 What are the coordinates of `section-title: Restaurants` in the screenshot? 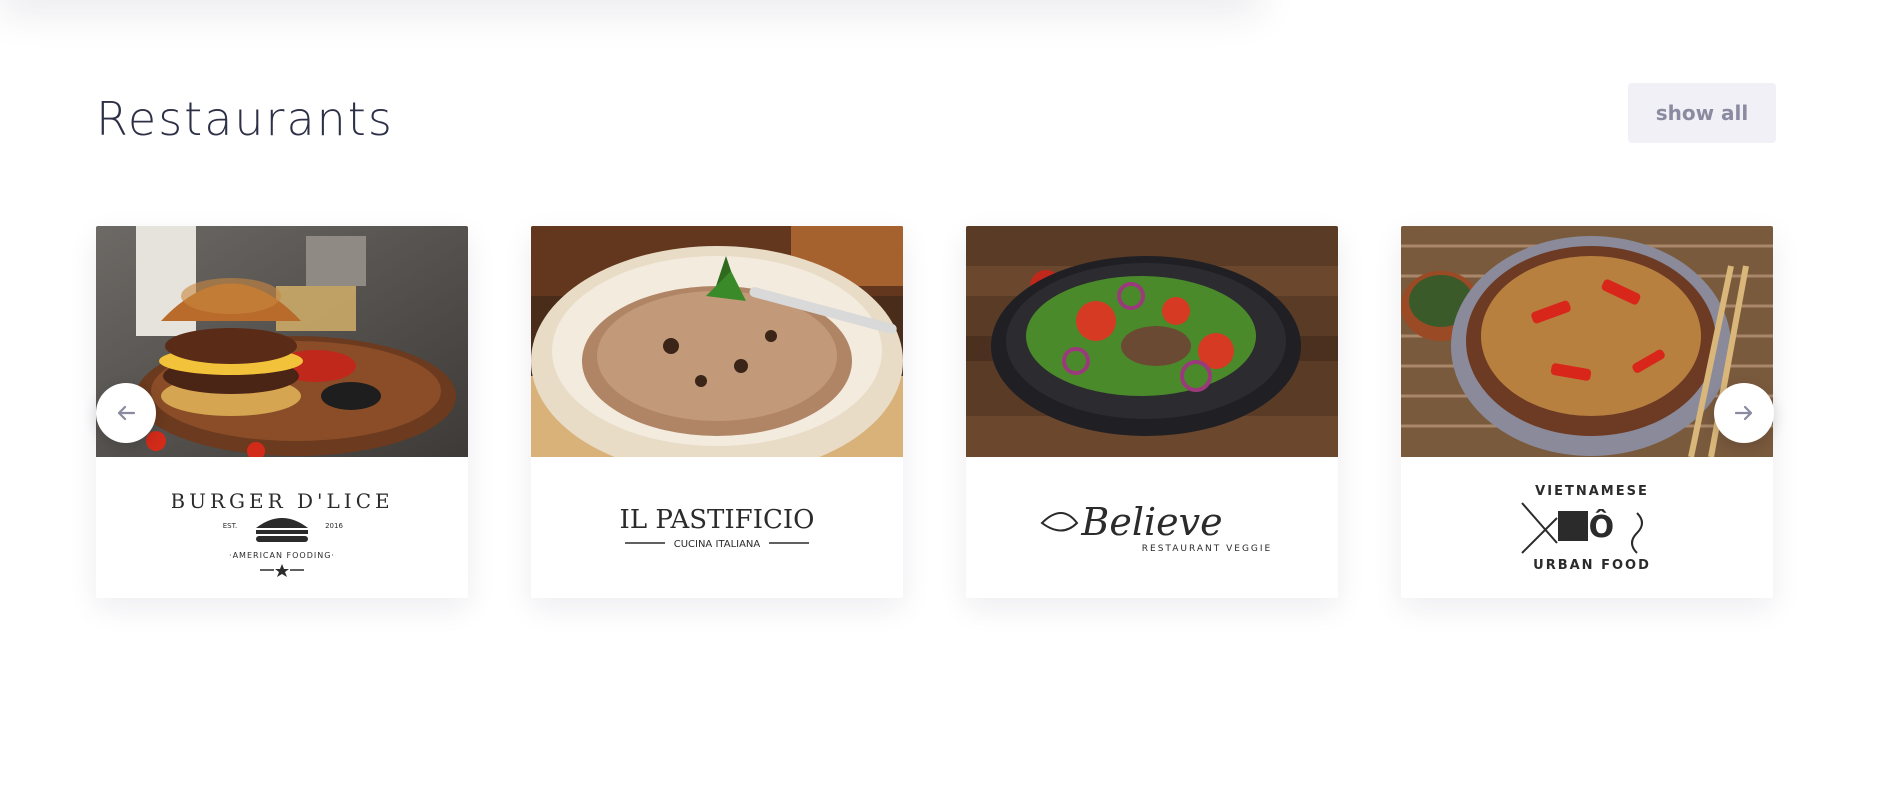 It's located at (245, 119).